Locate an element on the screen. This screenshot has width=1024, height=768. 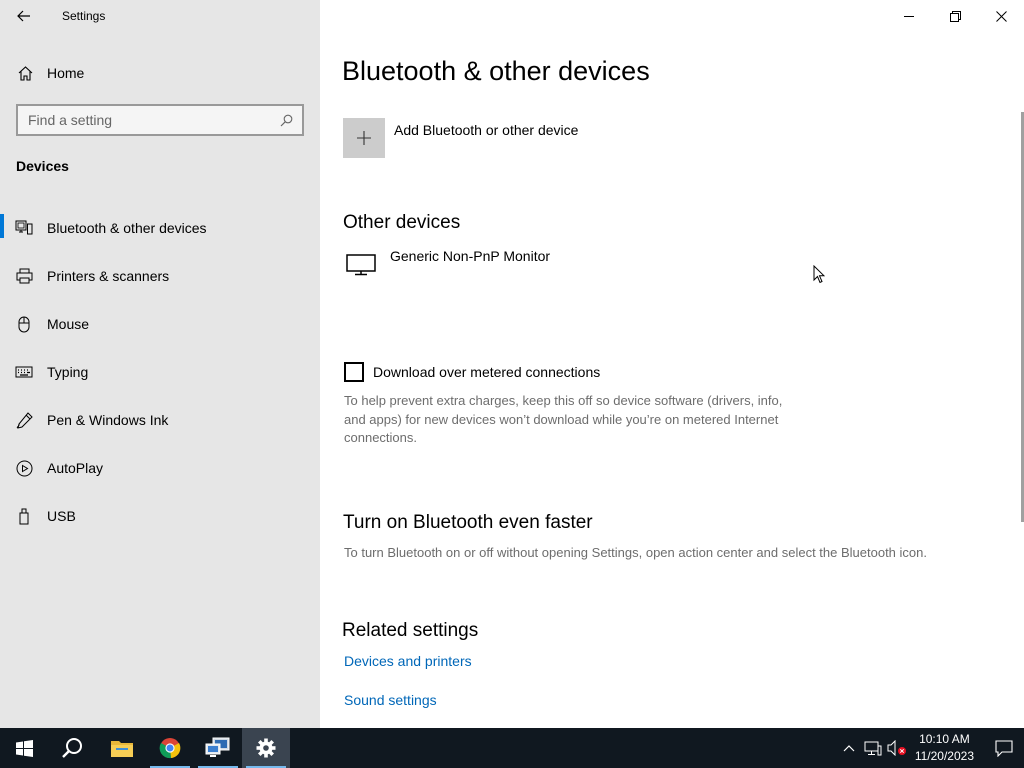
start-icon is located at coordinates (24, 748).